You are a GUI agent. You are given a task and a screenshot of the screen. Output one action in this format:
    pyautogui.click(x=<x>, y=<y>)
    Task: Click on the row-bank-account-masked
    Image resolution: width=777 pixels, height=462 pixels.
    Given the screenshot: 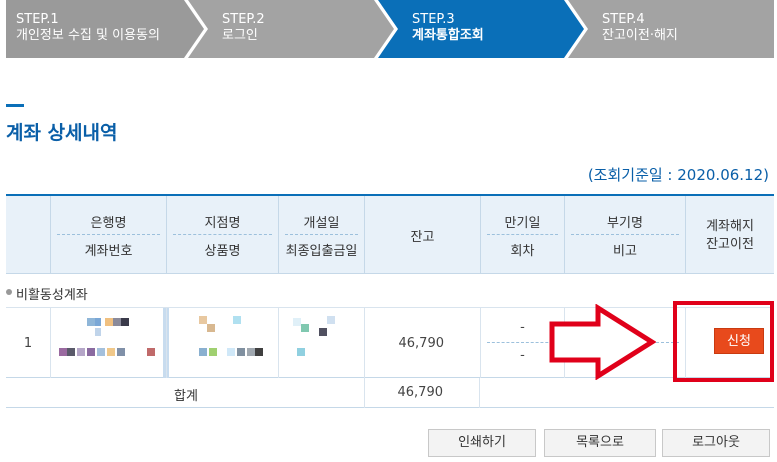 What is the action you would take?
    pyautogui.click(x=109, y=343)
    